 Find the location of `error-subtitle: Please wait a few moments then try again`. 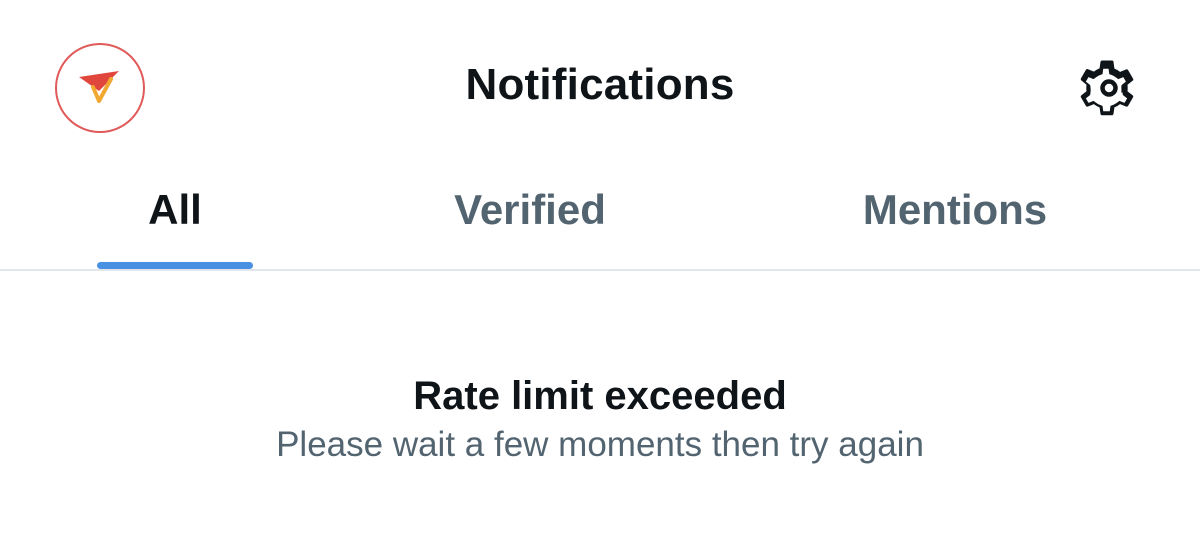

error-subtitle: Please wait a few moments then try again is located at coordinates (600, 444).